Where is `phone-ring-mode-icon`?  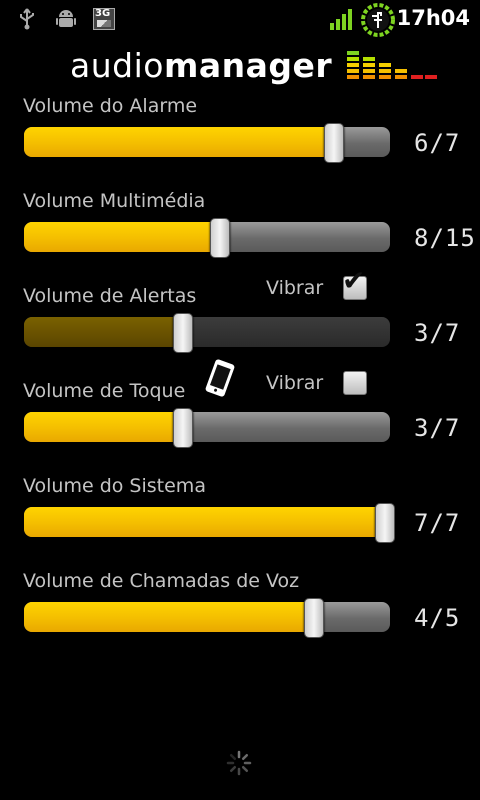 phone-ring-mode-icon is located at coordinates (220, 378).